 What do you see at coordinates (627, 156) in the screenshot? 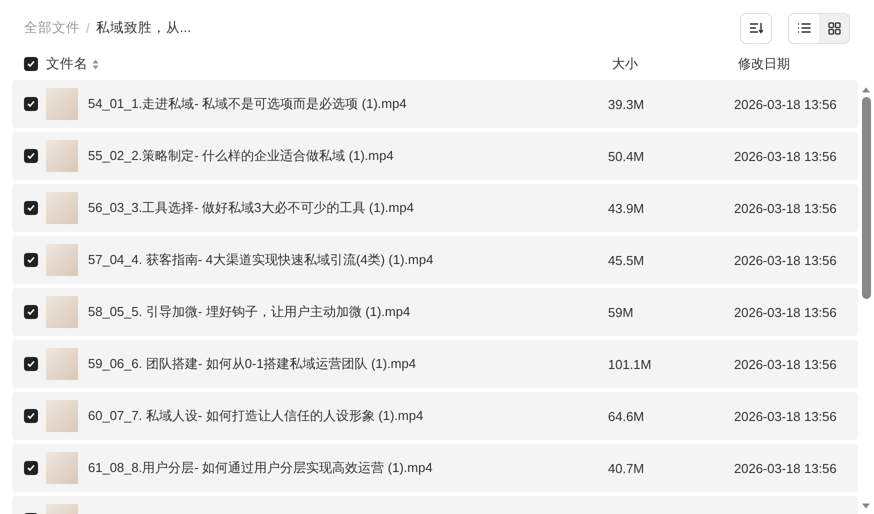
I see `file-size: 50.4M` at bounding box center [627, 156].